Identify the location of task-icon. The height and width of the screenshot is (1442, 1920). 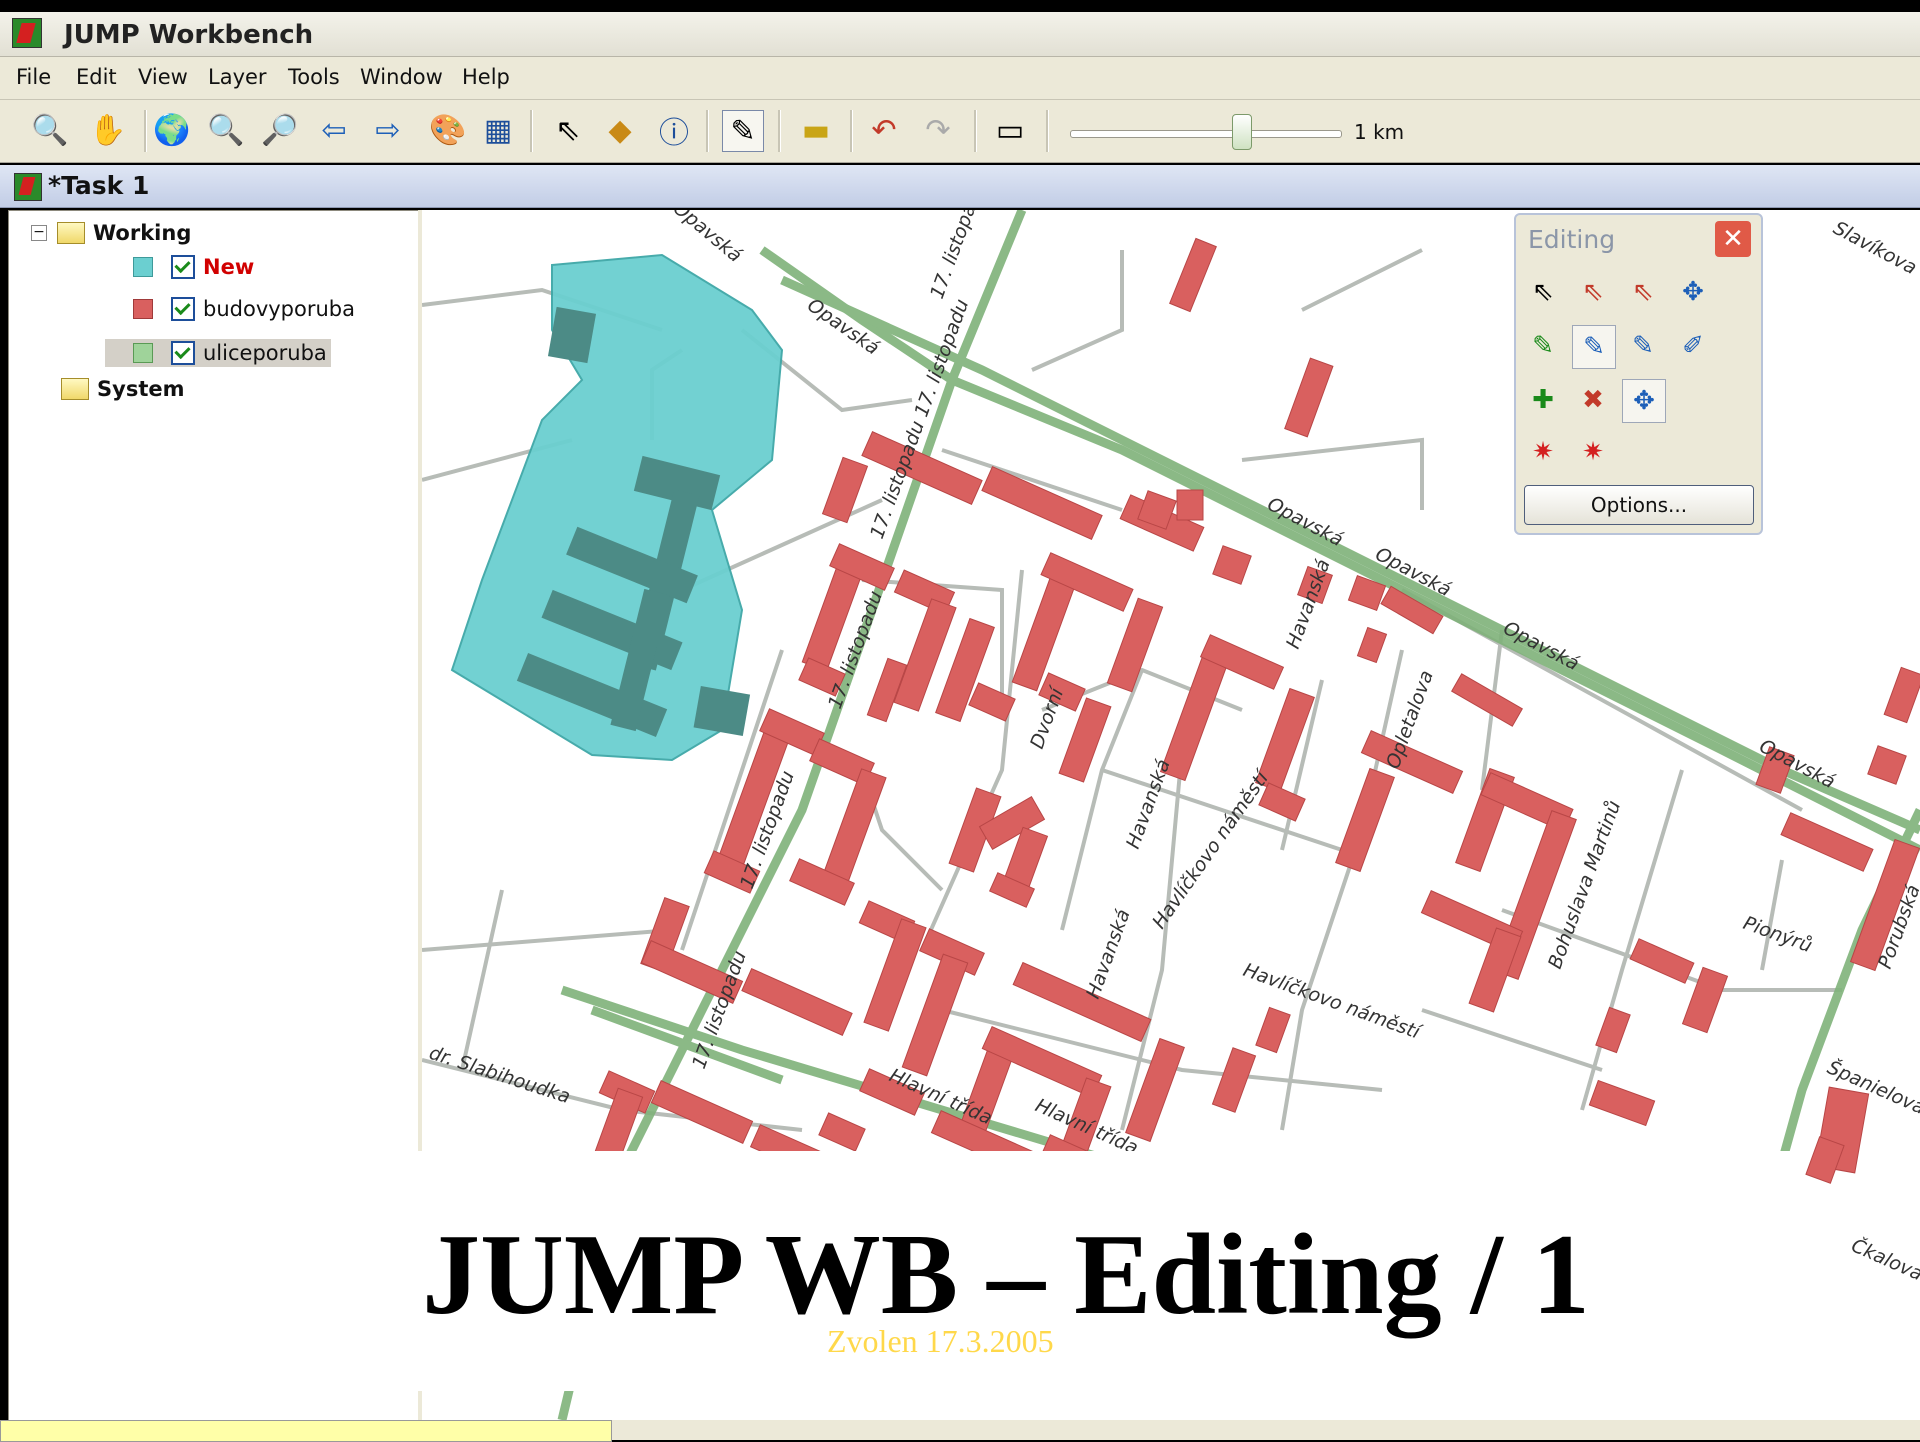
(28, 187).